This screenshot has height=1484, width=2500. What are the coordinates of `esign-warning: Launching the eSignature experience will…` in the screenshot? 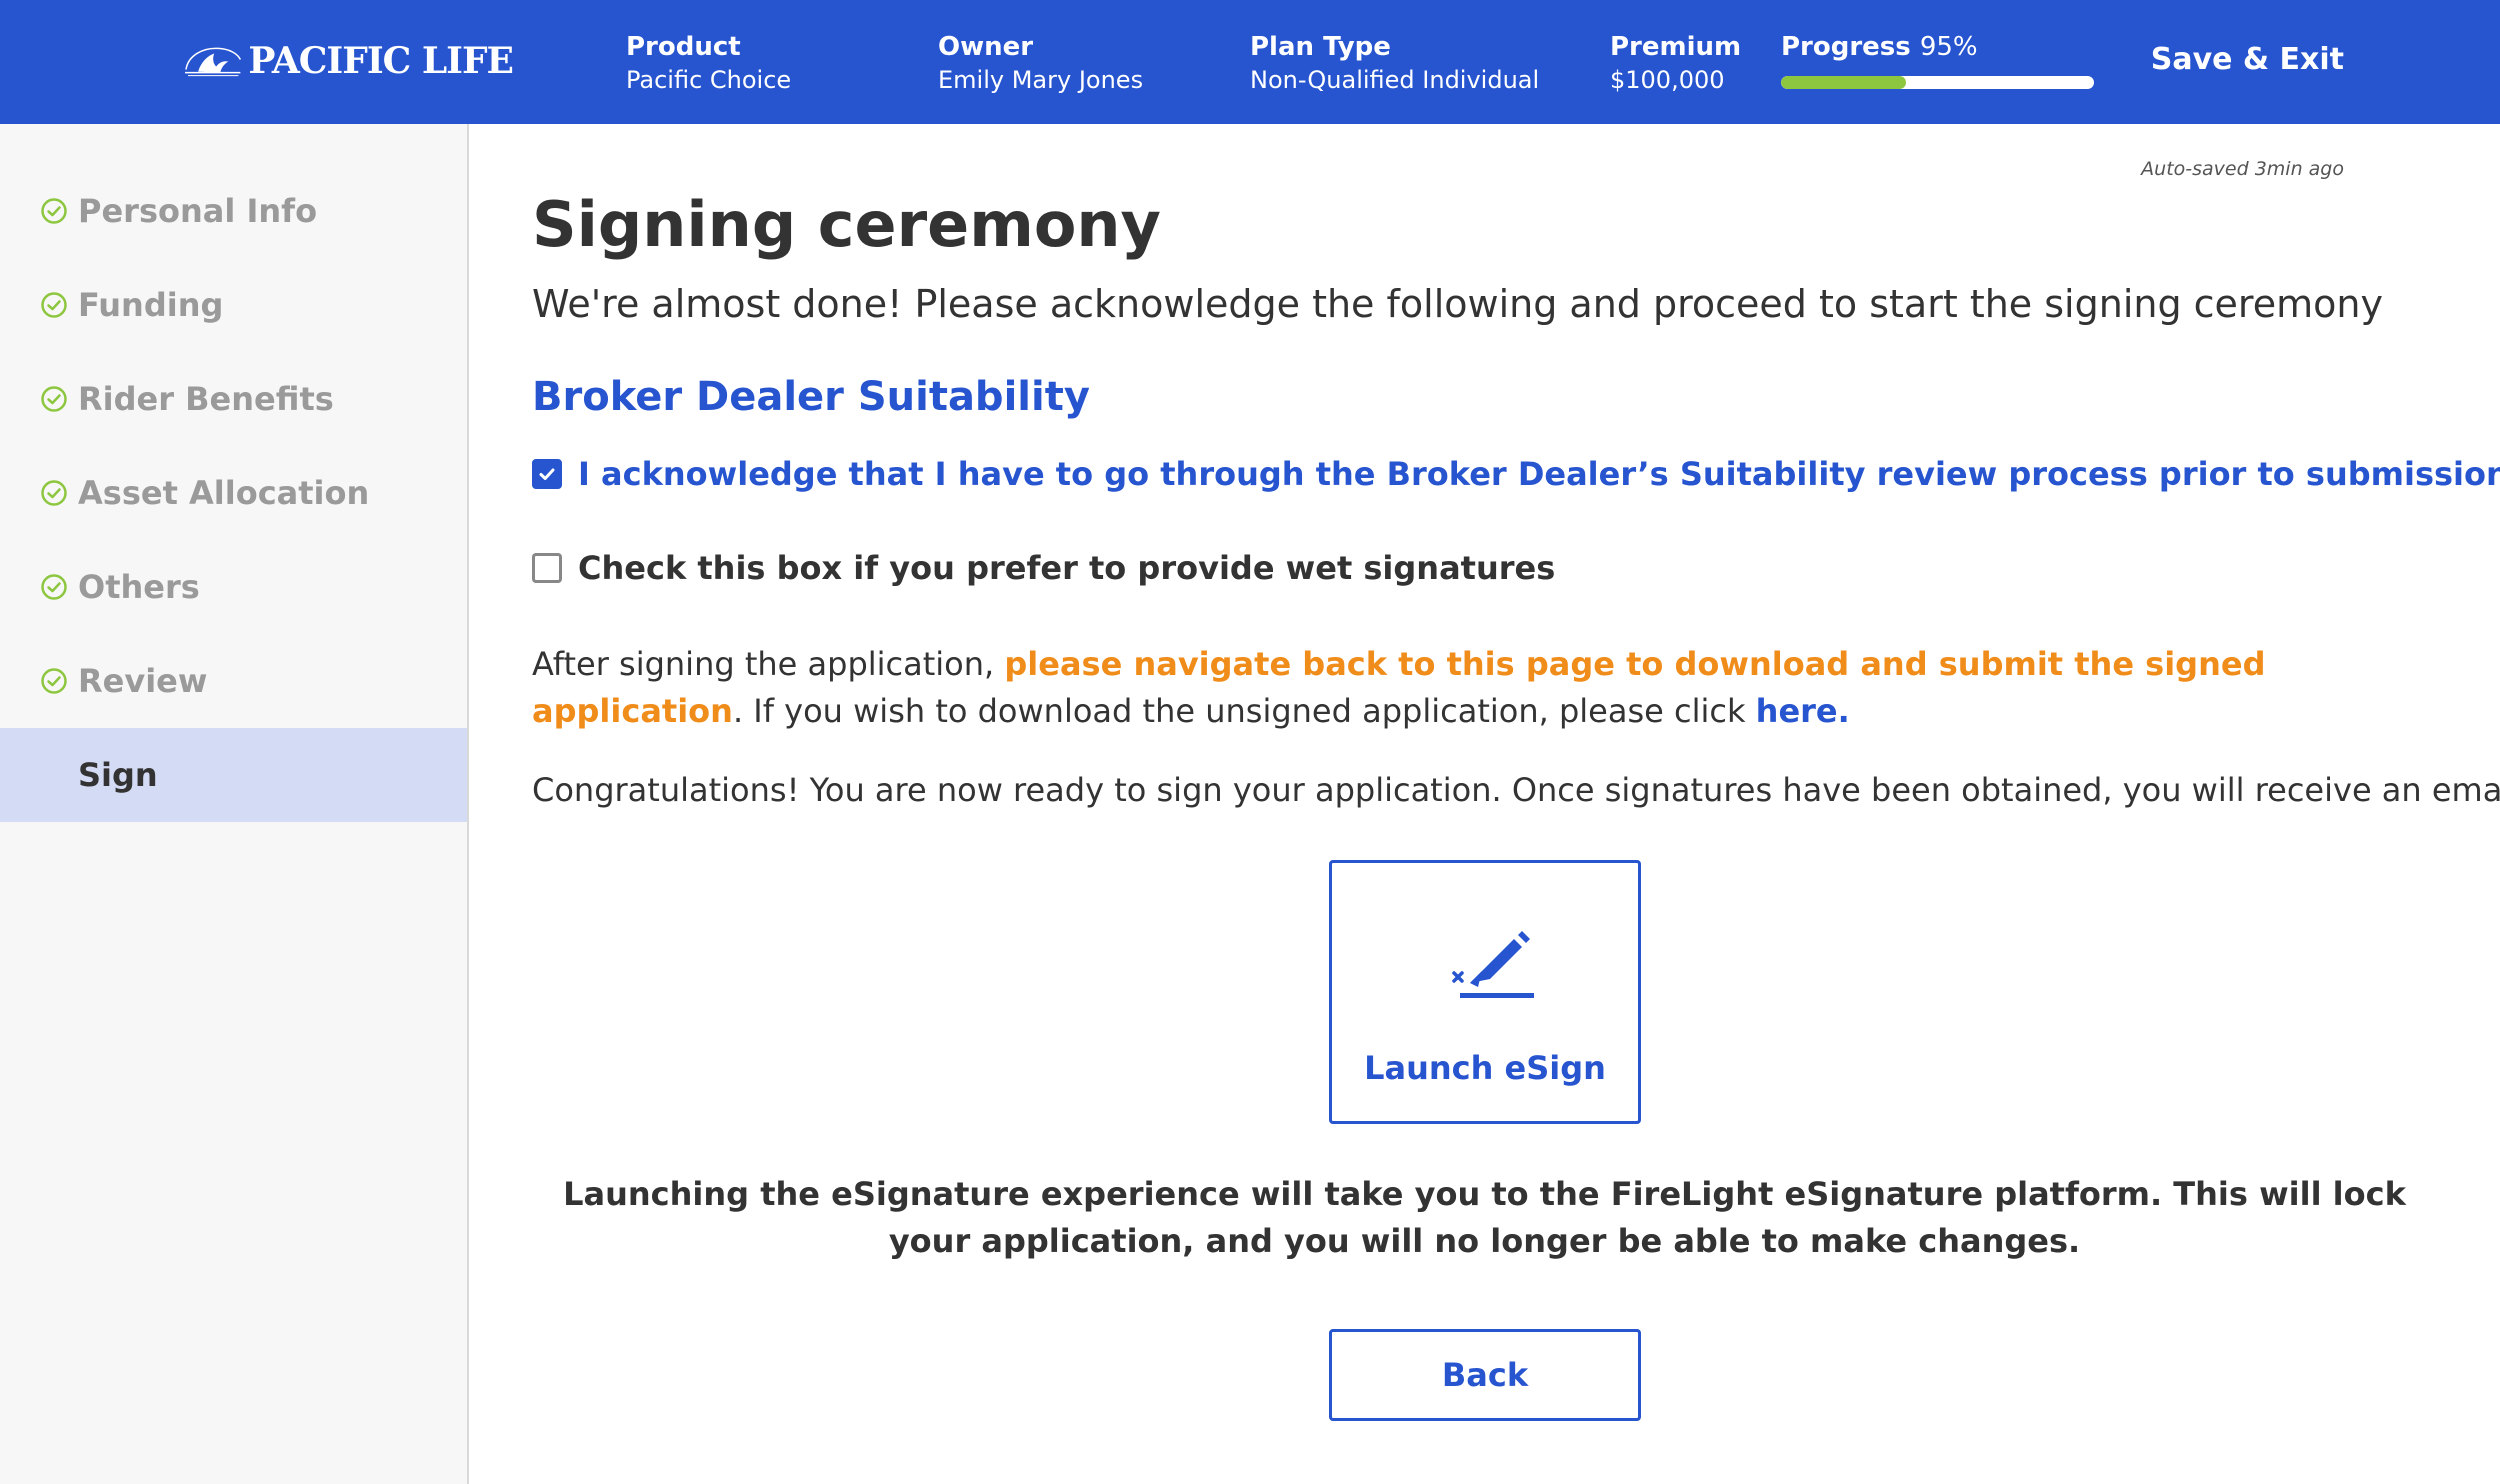 It's located at (1484, 1217).